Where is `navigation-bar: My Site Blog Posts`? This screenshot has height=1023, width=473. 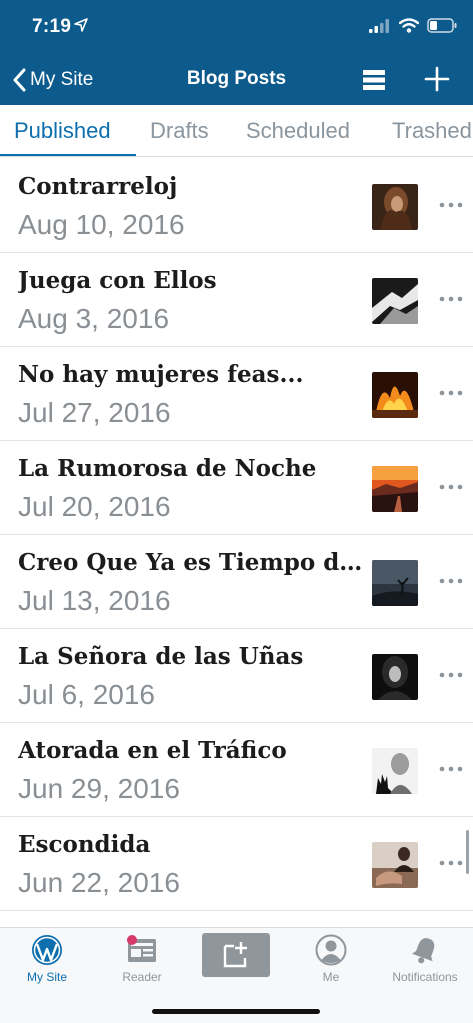
navigation-bar: My Site Blog Posts is located at coordinates (236, 80).